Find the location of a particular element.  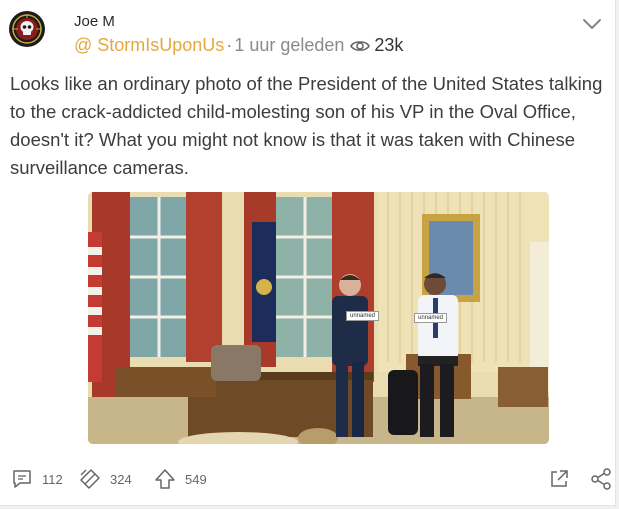

share-external-icon is located at coordinates (559, 479).